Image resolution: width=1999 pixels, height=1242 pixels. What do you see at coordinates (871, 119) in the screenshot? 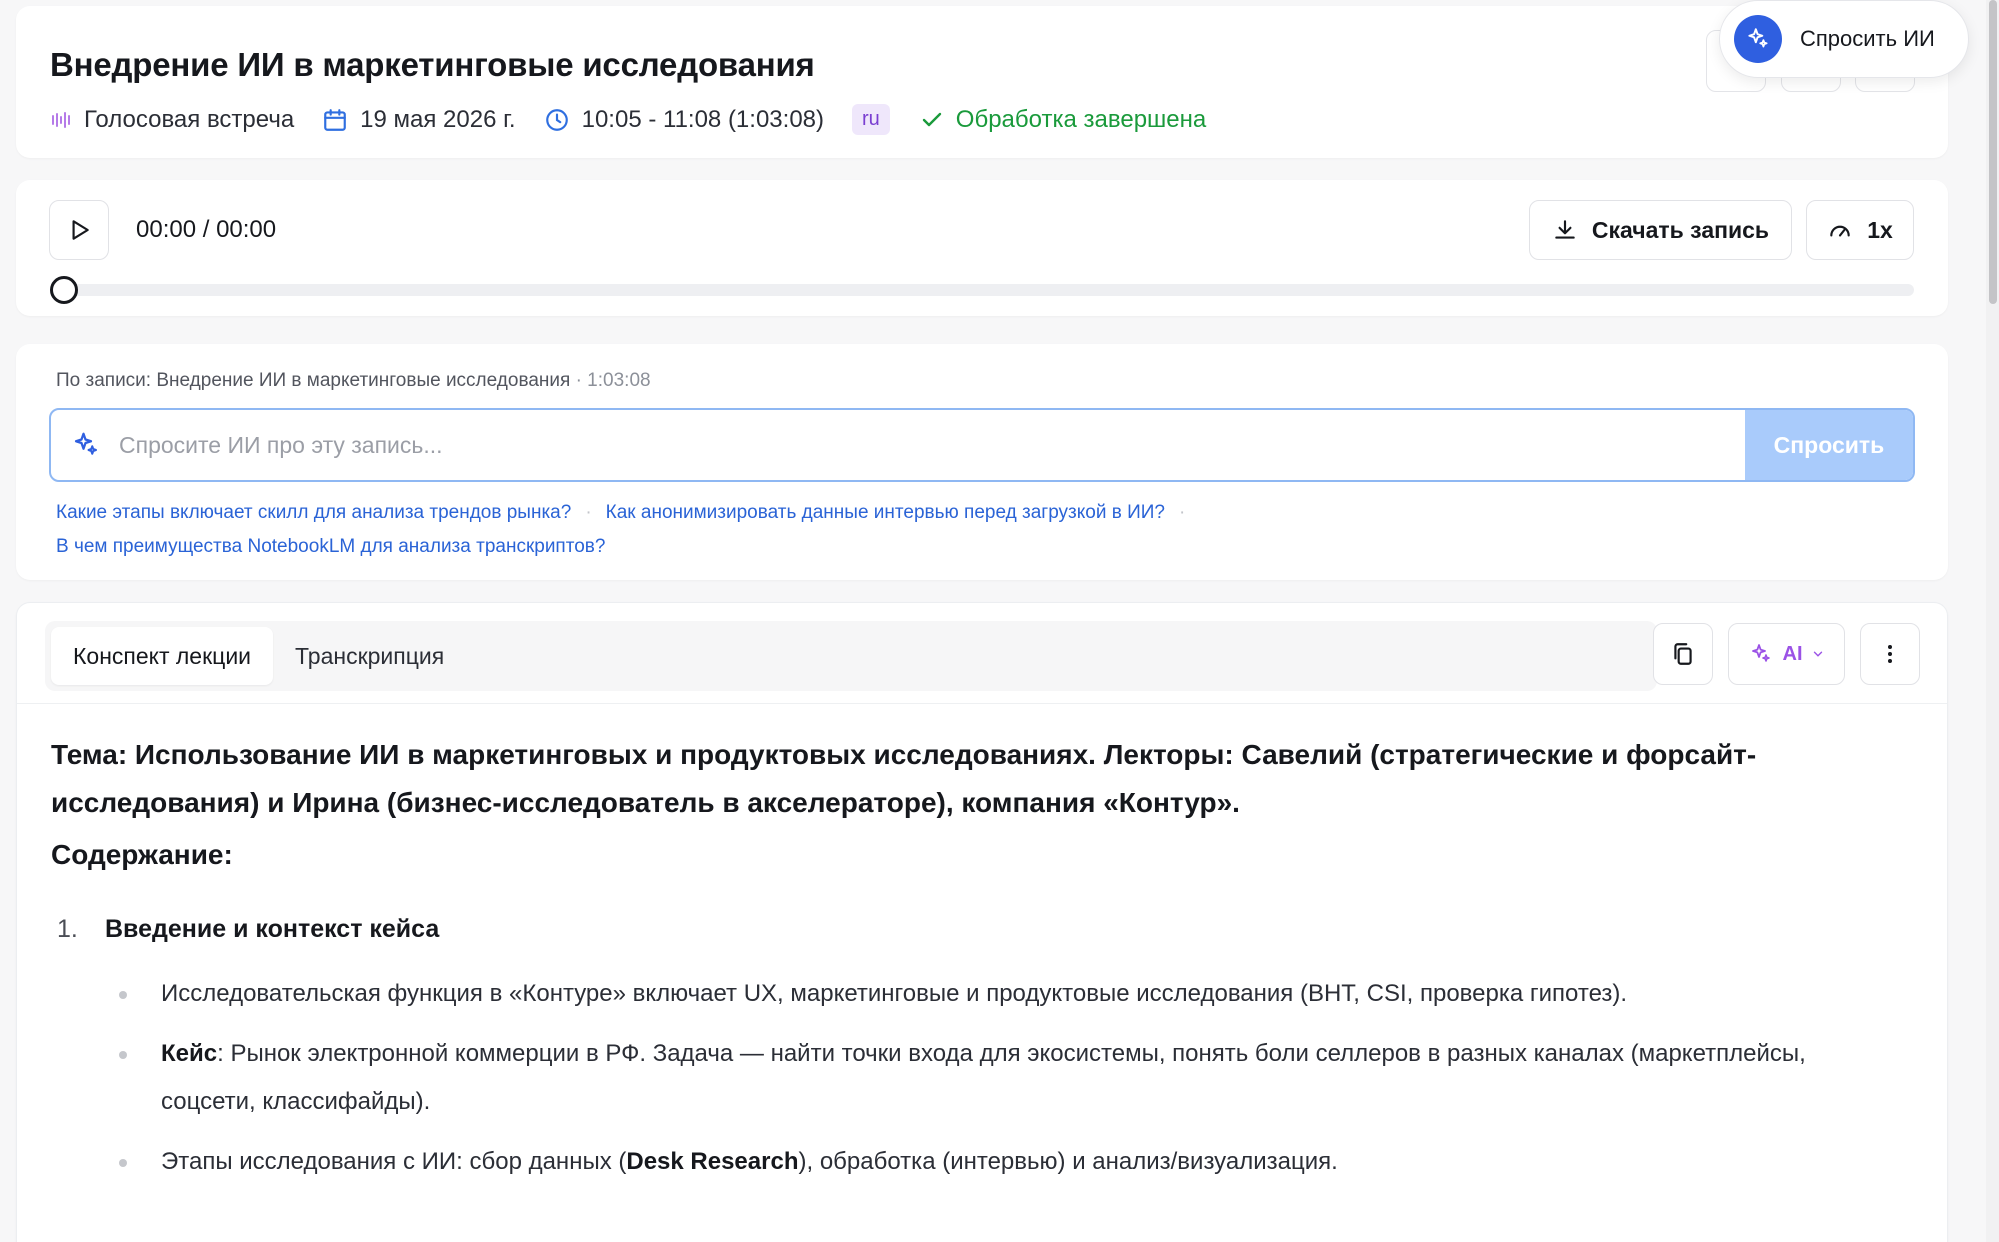
I see `language-badge: ru` at bounding box center [871, 119].